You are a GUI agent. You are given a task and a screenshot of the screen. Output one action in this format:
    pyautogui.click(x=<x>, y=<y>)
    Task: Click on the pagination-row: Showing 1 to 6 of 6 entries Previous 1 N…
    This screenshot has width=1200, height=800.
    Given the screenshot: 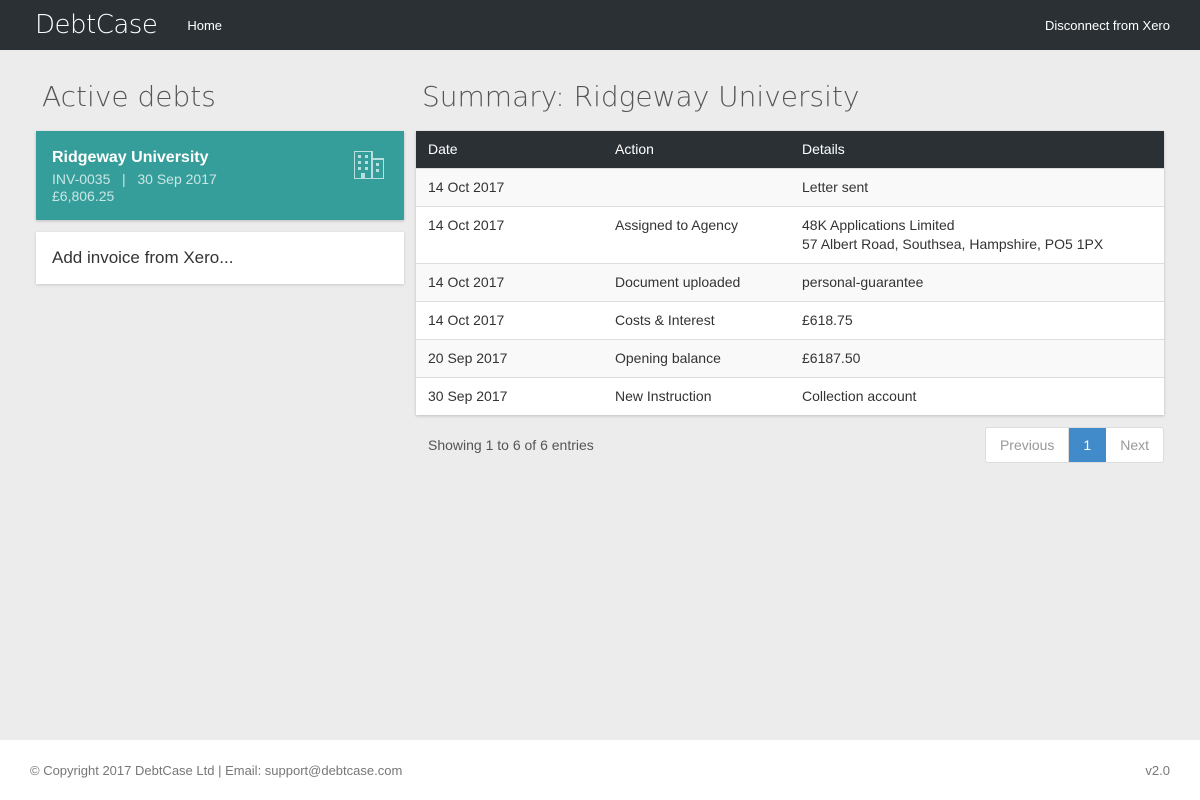 What is the action you would take?
    pyautogui.click(x=790, y=439)
    